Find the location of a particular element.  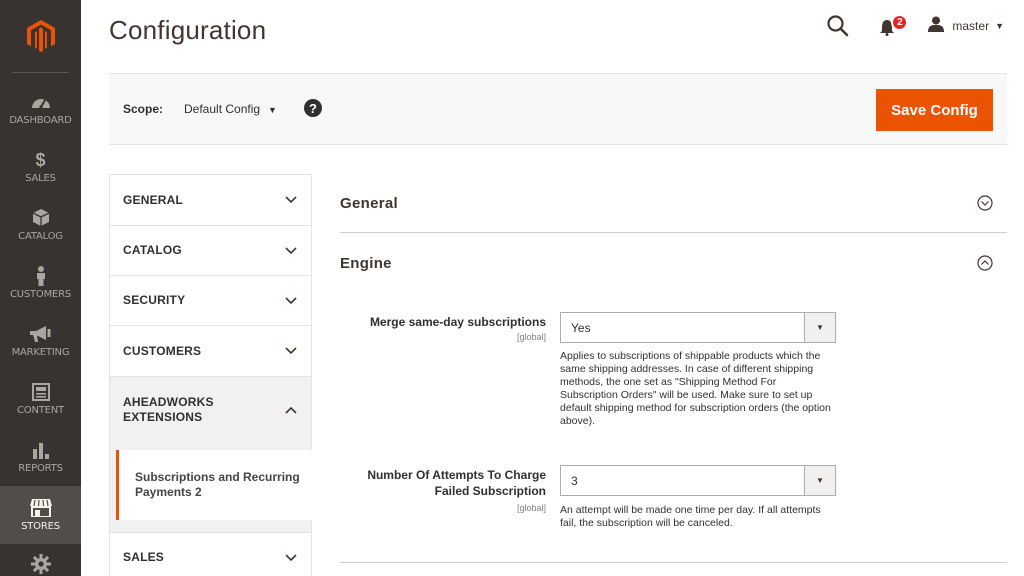

dollar-icon: $ is located at coordinates (40, 159).